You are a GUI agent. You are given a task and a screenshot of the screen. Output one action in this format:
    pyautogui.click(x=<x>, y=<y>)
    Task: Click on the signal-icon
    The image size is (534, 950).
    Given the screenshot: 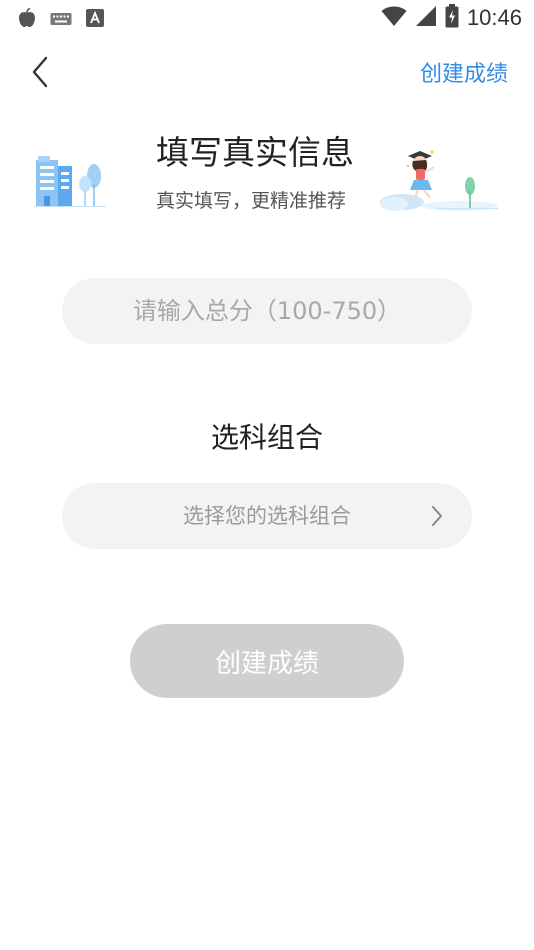 What is the action you would take?
    pyautogui.click(x=426, y=18)
    